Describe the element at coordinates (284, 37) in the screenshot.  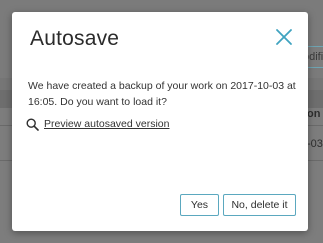
I see `close-icon` at that location.